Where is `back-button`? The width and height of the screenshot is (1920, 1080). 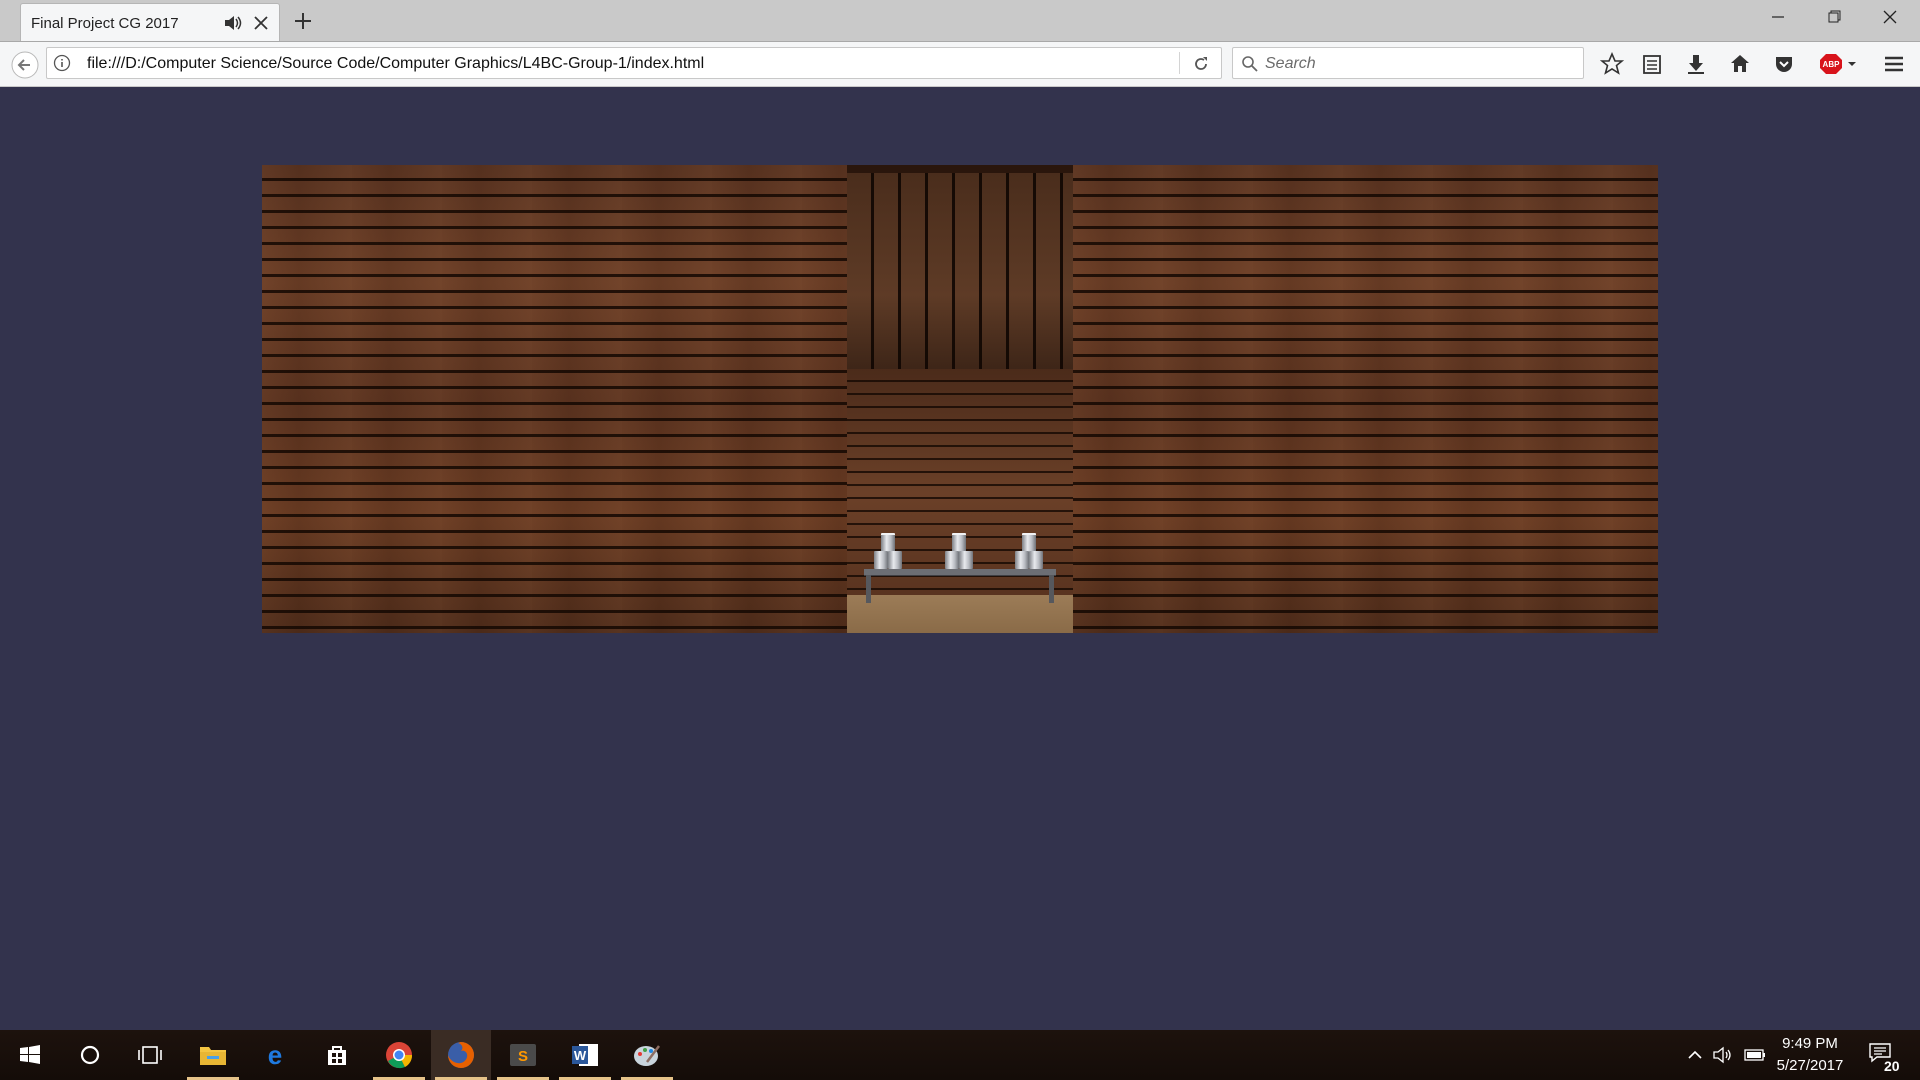 back-button is located at coordinates (25, 65).